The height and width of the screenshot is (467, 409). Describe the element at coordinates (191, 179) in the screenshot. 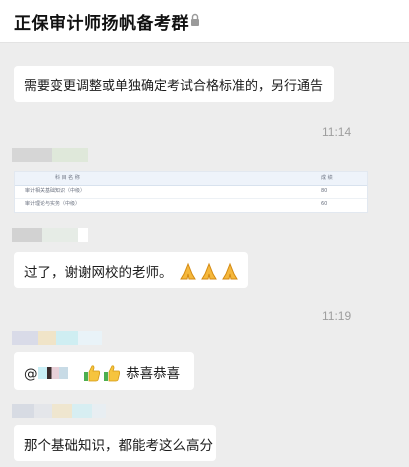

I see `table-header: 科 目 名 称 成 绩` at that location.